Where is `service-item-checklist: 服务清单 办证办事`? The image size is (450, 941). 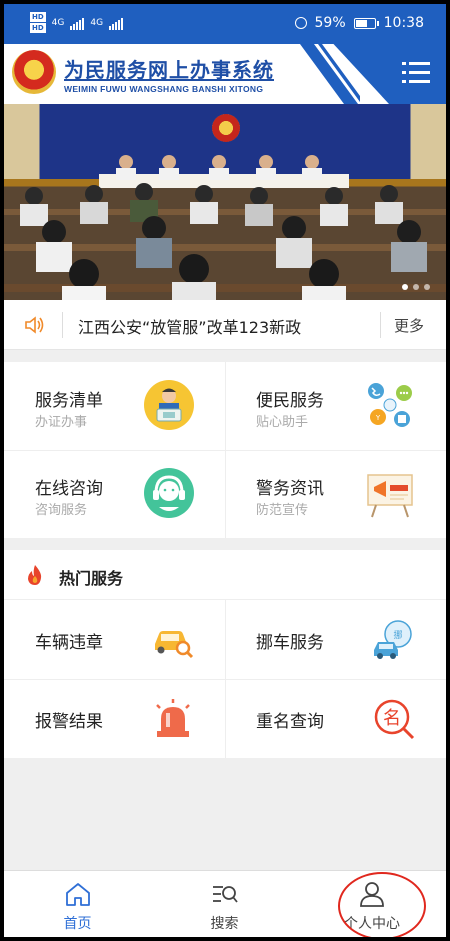
service-item-checklist: 服务清单 办证办事 is located at coordinates (114, 406).